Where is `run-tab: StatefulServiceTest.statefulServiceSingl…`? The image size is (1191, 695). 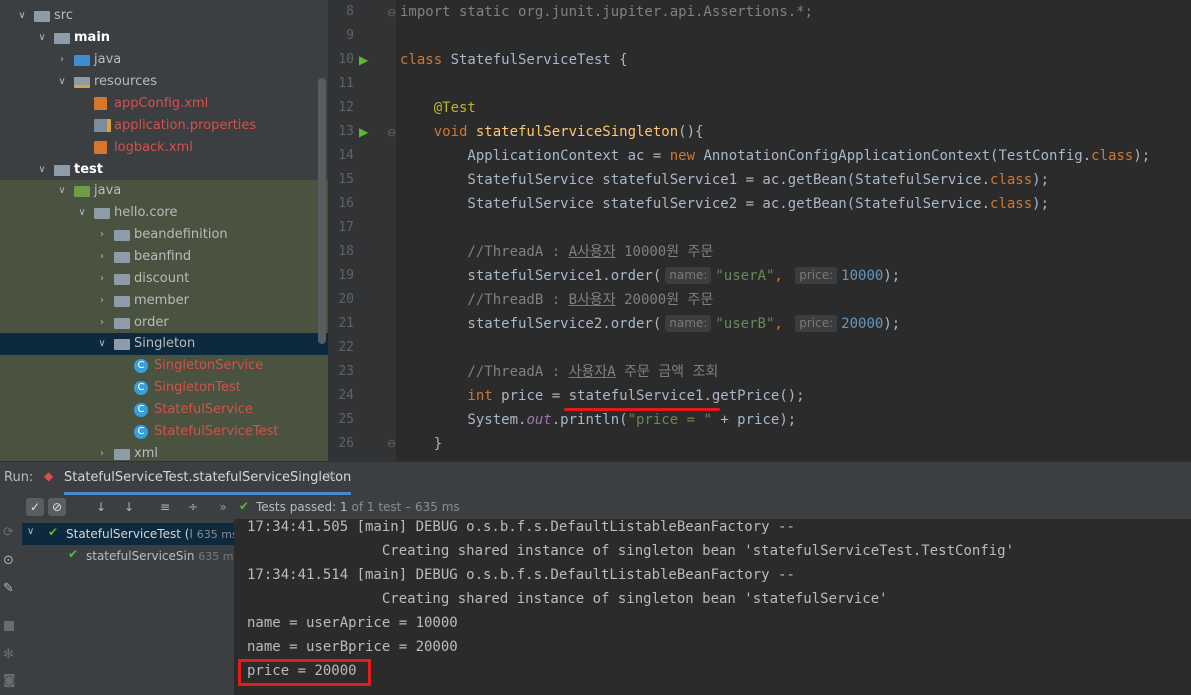 run-tab: StatefulServiceTest.statefulServiceSingl… is located at coordinates (208, 482).